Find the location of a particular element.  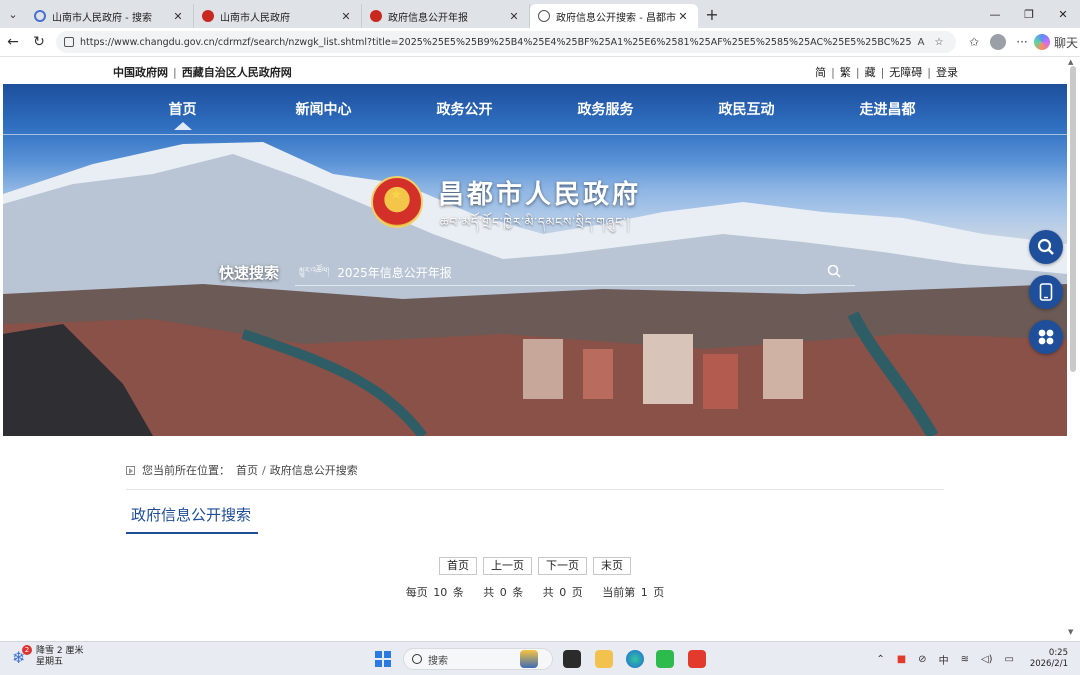

new-tab-button: + is located at coordinates (712, 14).